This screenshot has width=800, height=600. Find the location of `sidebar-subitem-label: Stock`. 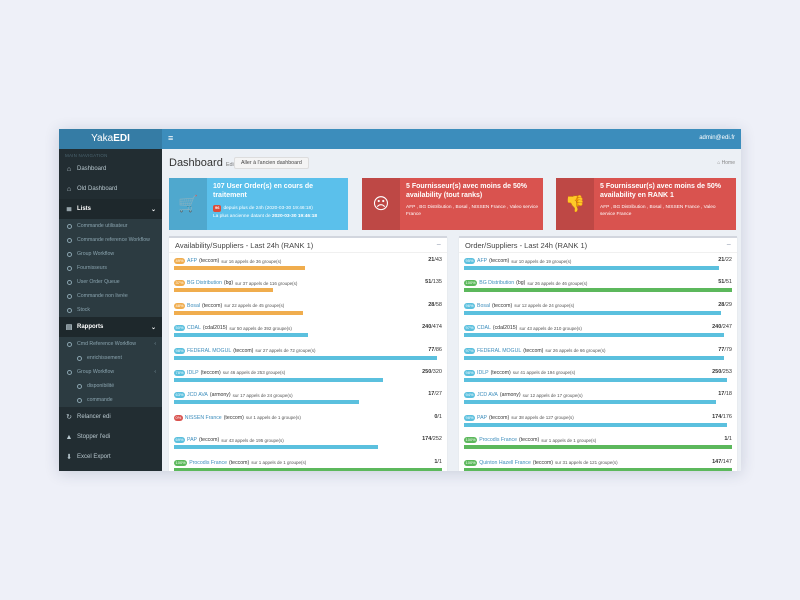

sidebar-subitem-label: Stock is located at coordinates (83, 310).